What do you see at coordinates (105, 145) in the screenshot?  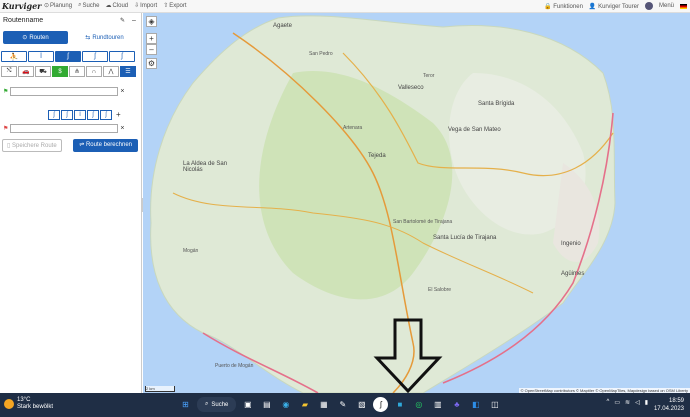 I see `calculate-route-button: ⇌ Route berechnen` at bounding box center [105, 145].